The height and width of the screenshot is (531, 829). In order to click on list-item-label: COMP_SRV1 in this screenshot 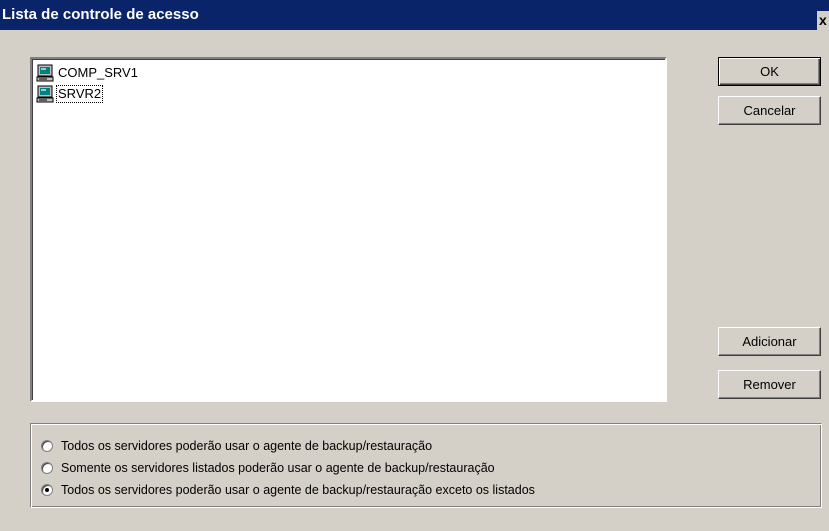, I will do `click(98, 72)`.